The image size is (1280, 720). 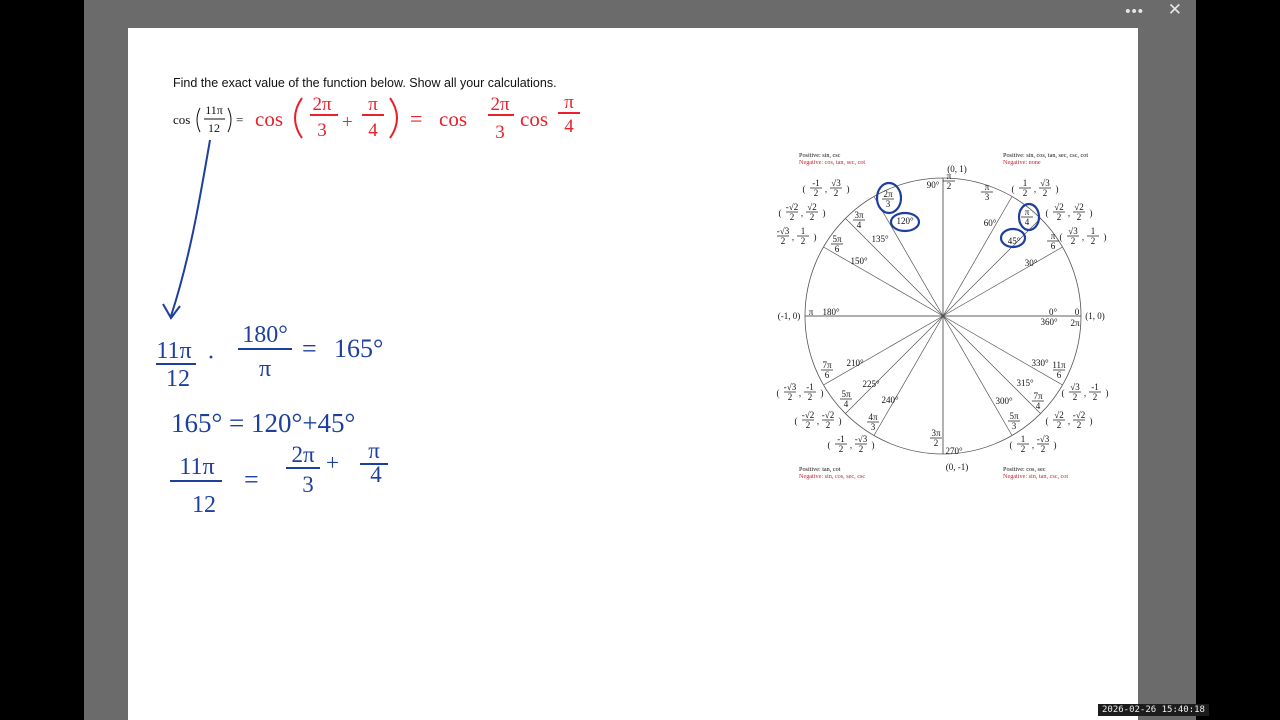 What do you see at coordinates (214, 128) in the screenshot?
I see `svg-text: 12` at bounding box center [214, 128].